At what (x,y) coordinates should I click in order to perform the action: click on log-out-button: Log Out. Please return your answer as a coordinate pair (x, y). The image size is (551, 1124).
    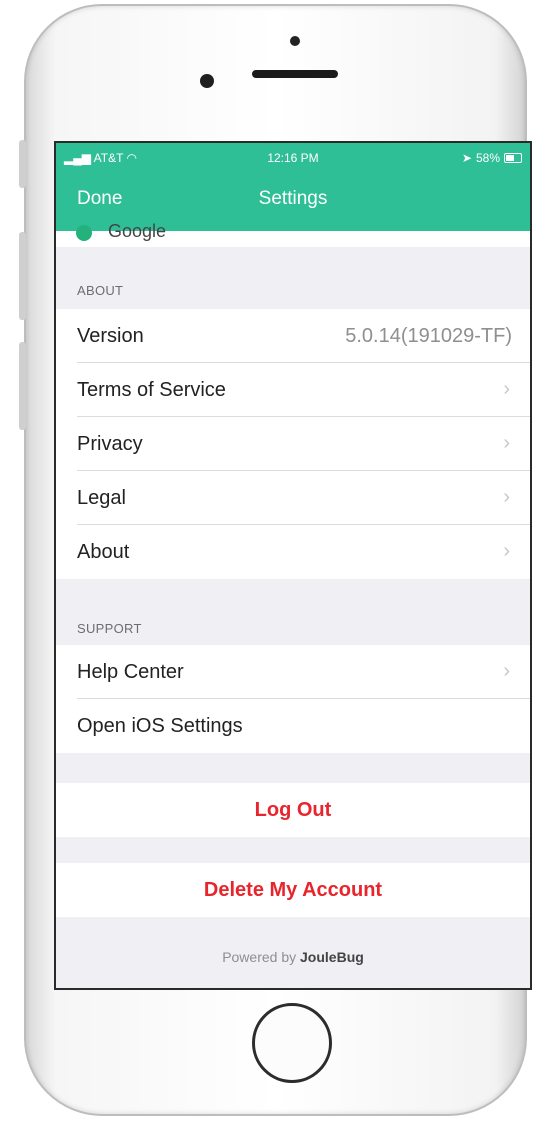
    Looking at the image, I should click on (293, 810).